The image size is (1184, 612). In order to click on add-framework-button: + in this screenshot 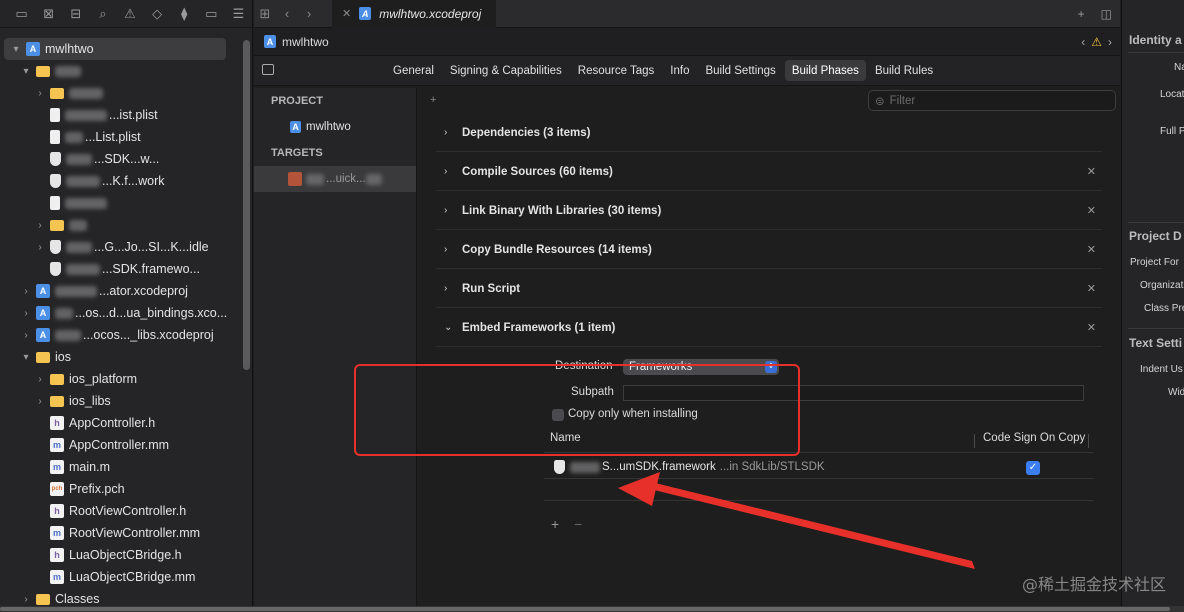, I will do `click(555, 524)`.